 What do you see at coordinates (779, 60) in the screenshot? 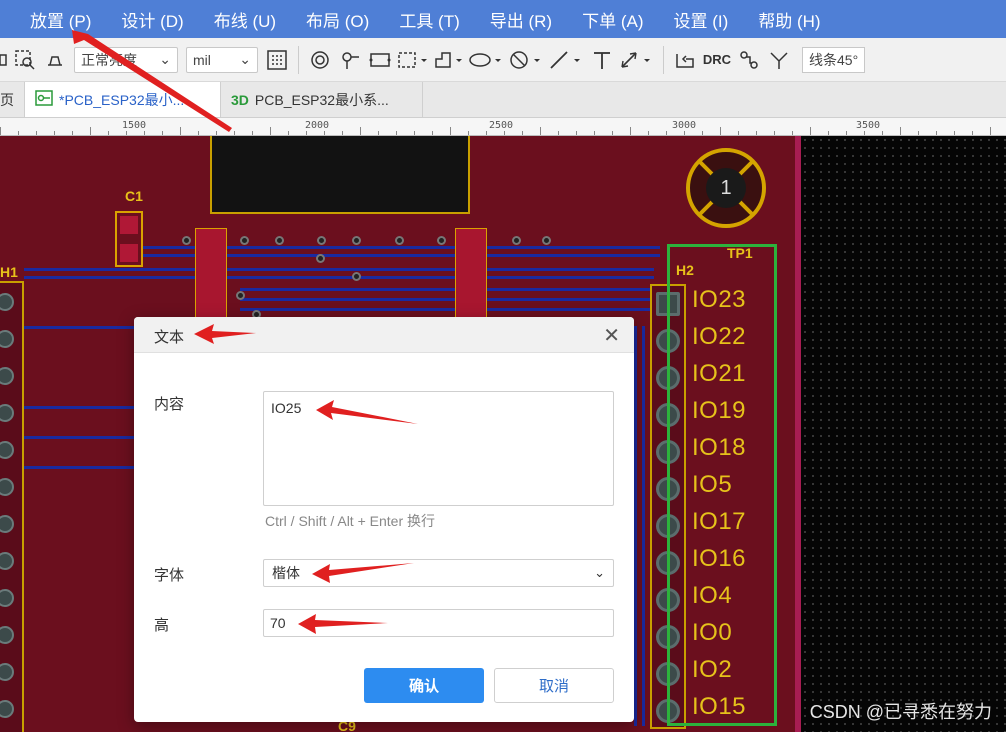
I see `angle-route-icon` at bounding box center [779, 60].